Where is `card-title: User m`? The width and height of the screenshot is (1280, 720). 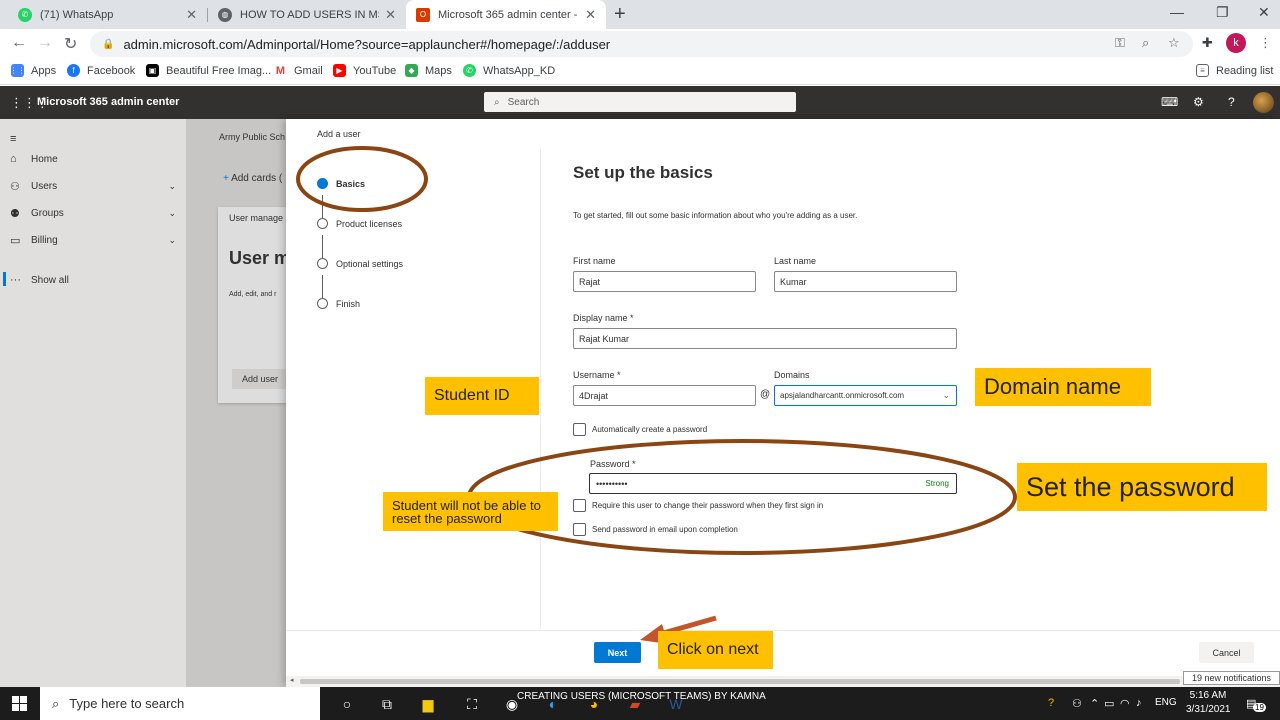 card-title: User m is located at coordinates (257, 258).